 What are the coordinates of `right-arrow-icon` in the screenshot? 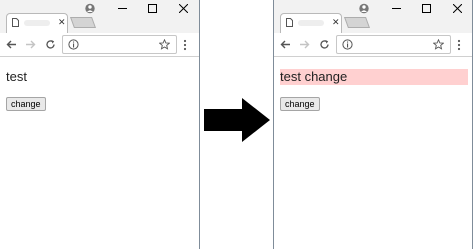 It's located at (237, 120).